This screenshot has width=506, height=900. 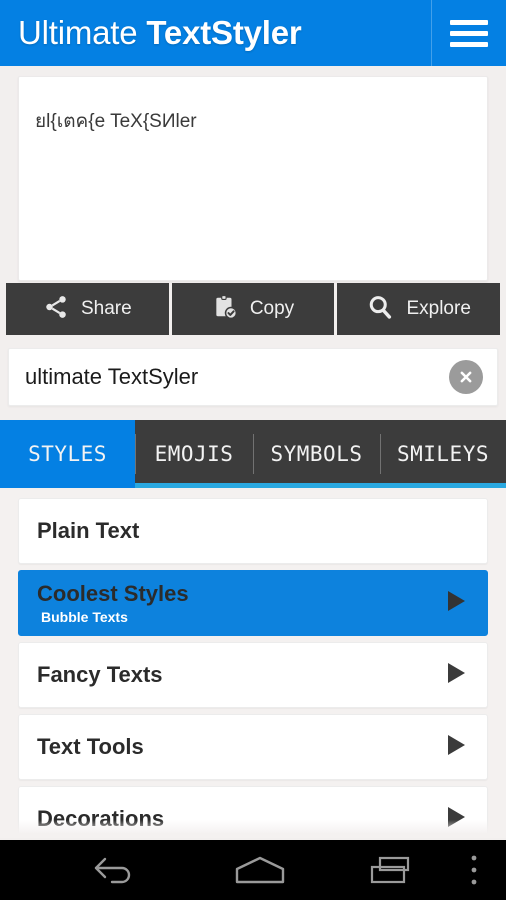 I want to click on app-title-bold: TextStyler, so click(x=224, y=32).